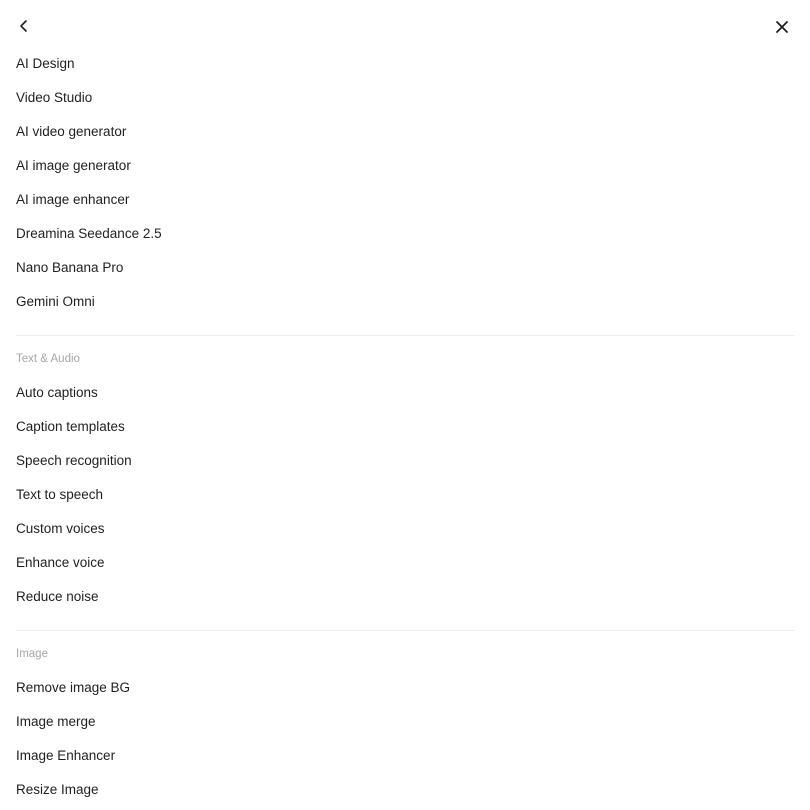 This screenshot has height=810, width=810. I want to click on menu-item-caption-templates: Caption templates, so click(405, 427).